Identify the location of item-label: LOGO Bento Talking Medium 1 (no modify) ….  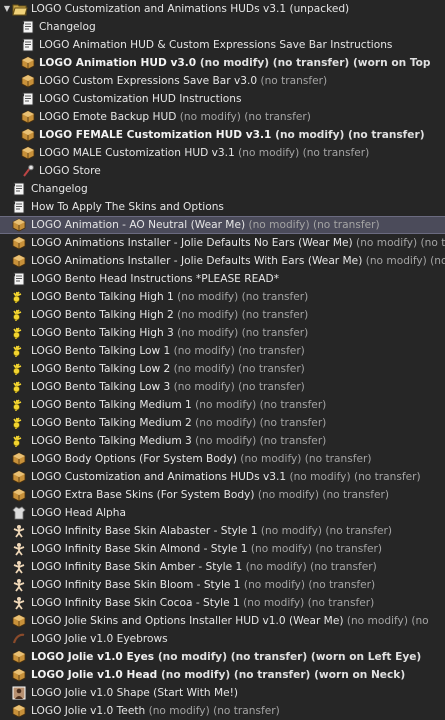
(178, 405).